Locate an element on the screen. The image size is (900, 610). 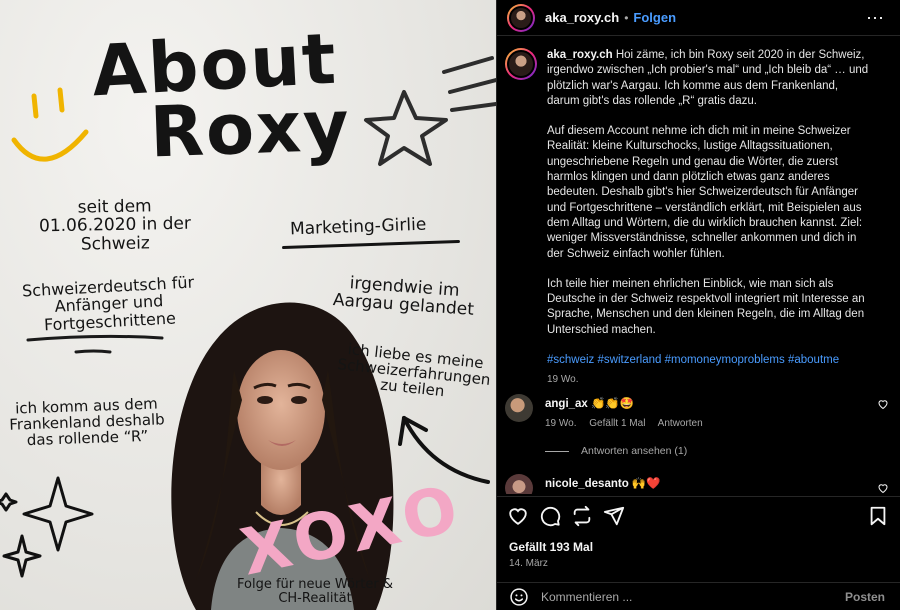
sparkle-doodles is located at coordinates (47, 527).